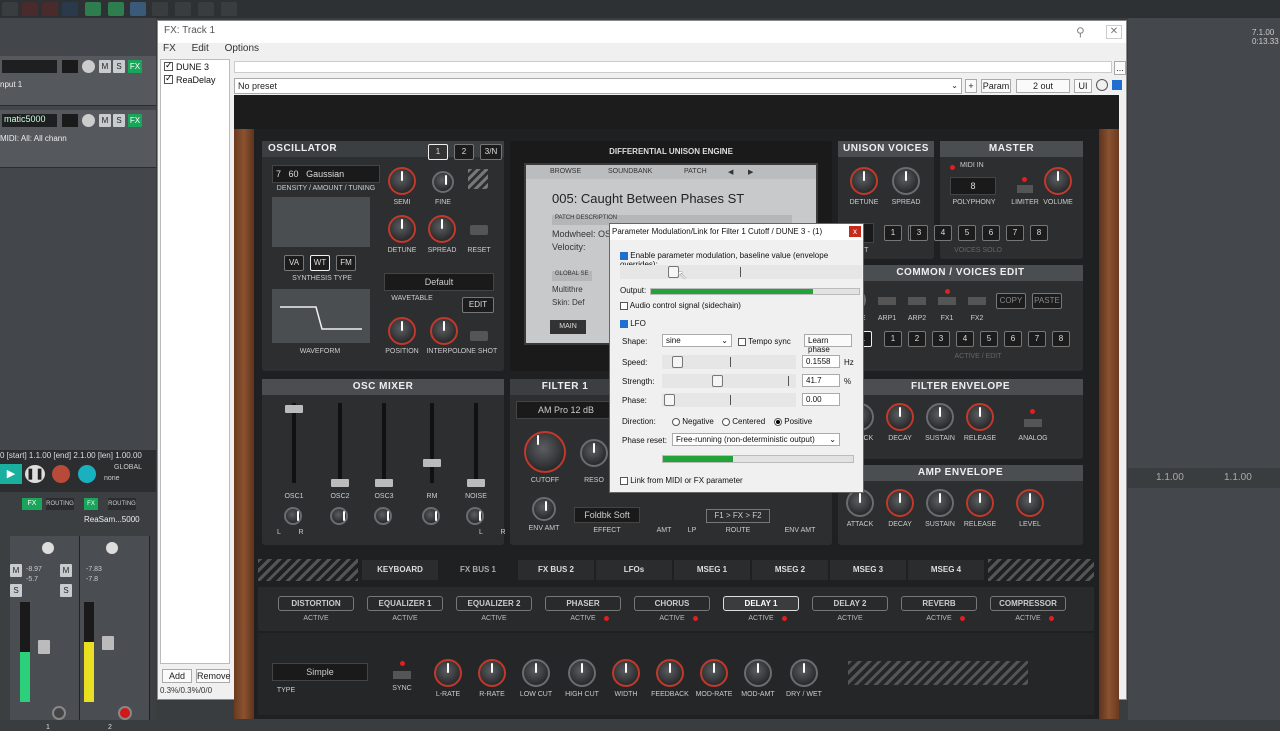 Image resolution: width=1280 pixels, height=731 pixels. Describe the element at coordinates (989, 339) in the screenshot. I see `voice-edit-5: 5` at that location.